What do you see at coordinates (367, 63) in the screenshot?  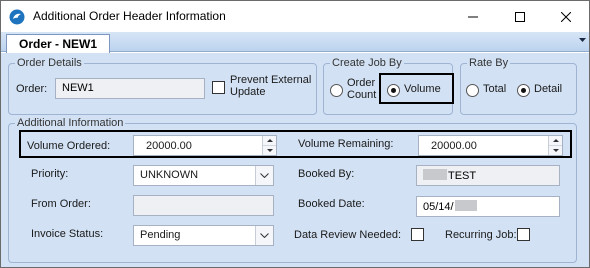 I see `create-job-by-legend: Create Job By` at bounding box center [367, 63].